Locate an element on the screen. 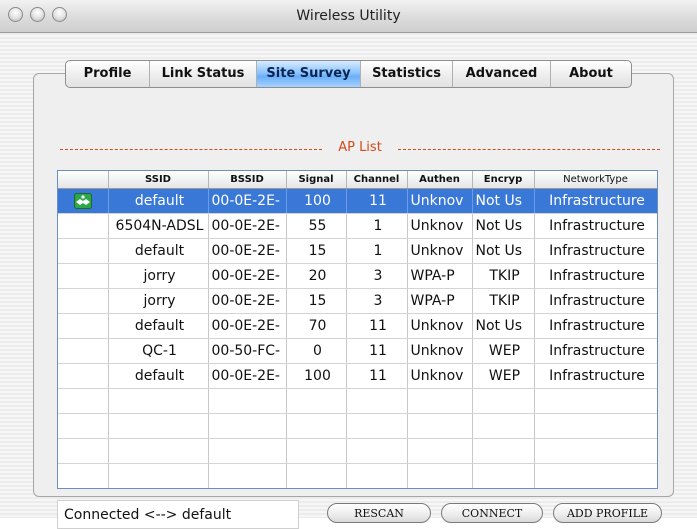  connect-button: CONNECT is located at coordinates (492, 513).